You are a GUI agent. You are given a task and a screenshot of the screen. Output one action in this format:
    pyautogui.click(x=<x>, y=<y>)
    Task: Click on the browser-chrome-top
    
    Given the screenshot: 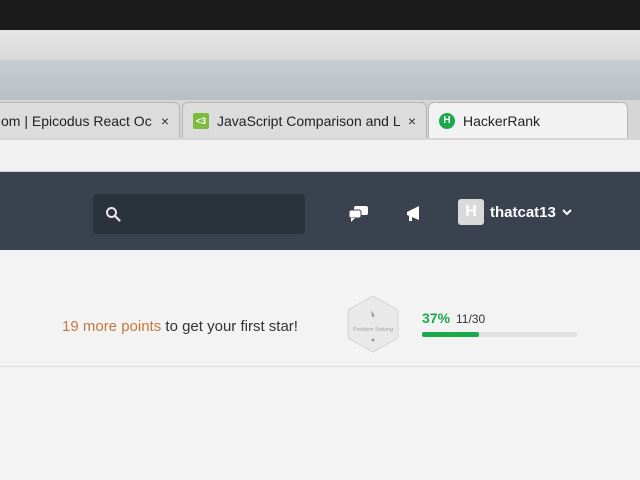 What is the action you would take?
    pyautogui.click(x=320, y=45)
    